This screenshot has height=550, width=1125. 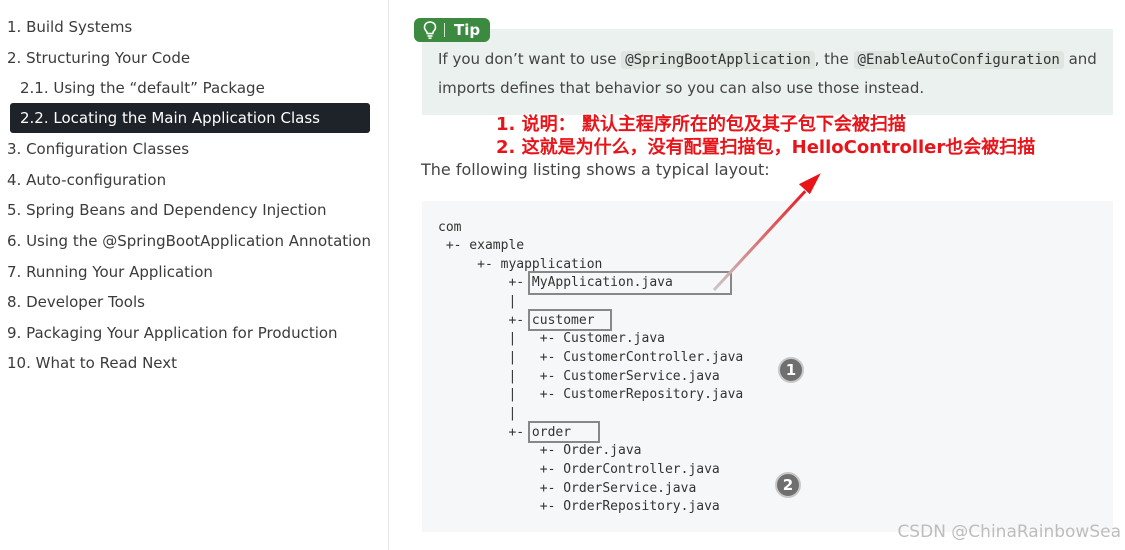 I want to click on toc-item-configuration-classes: 3. Configuration Classes, so click(x=98, y=149).